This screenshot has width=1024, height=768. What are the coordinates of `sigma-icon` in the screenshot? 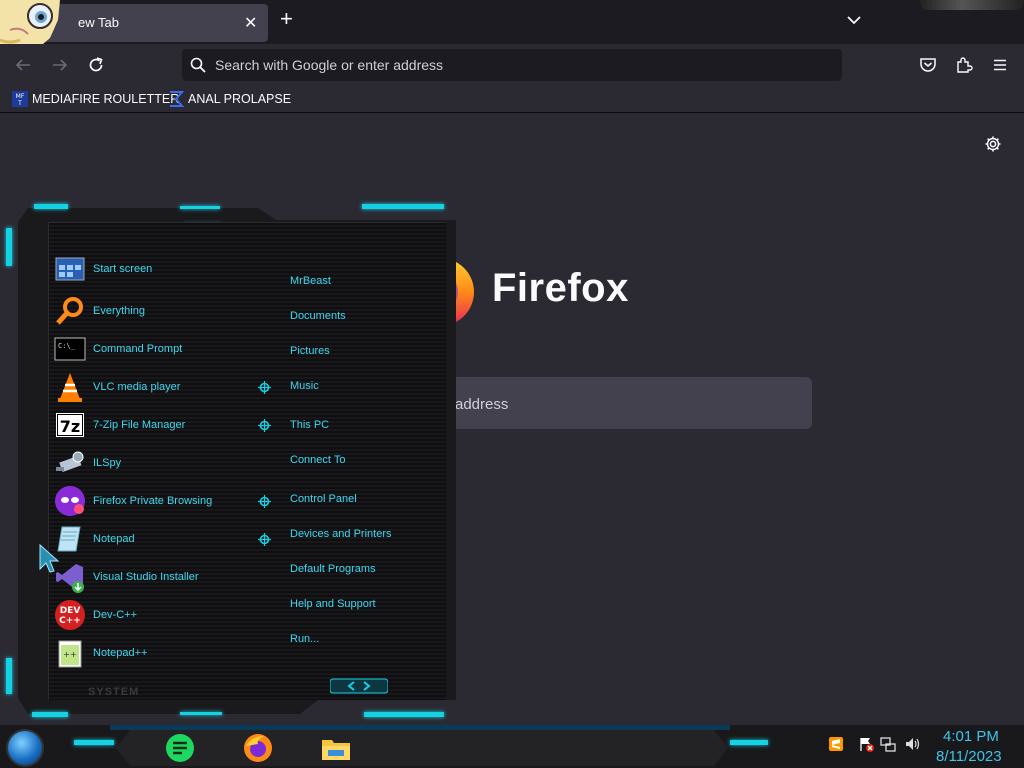 It's located at (176, 99).